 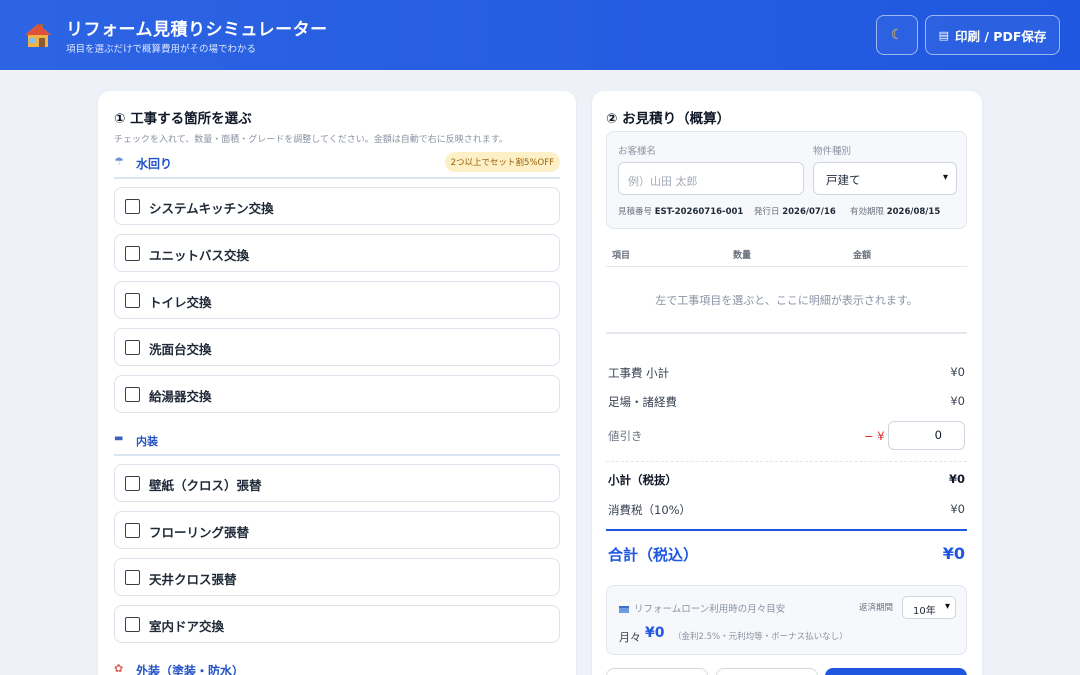 I want to click on work-subtotal-value: ¥0, so click(x=957, y=372).